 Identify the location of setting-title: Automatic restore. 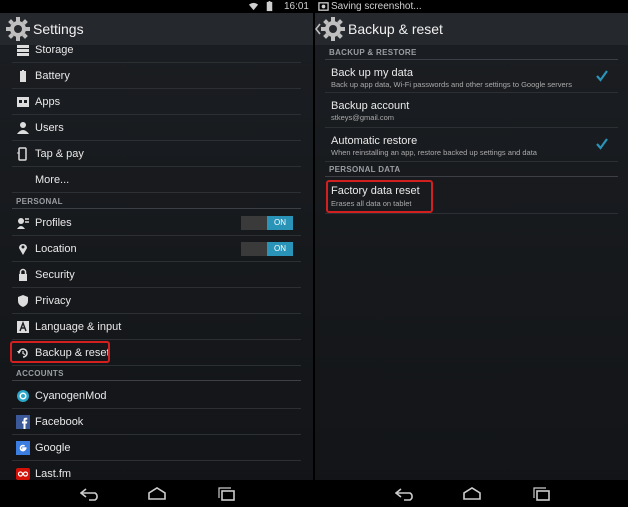
(374, 141).